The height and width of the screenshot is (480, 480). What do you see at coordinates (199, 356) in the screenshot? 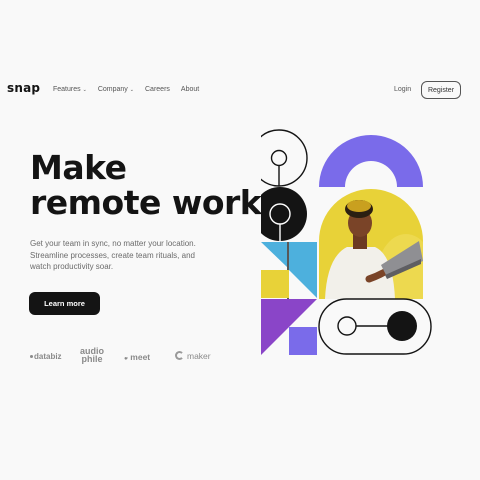
I see `client-name: maker` at bounding box center [199, 356].